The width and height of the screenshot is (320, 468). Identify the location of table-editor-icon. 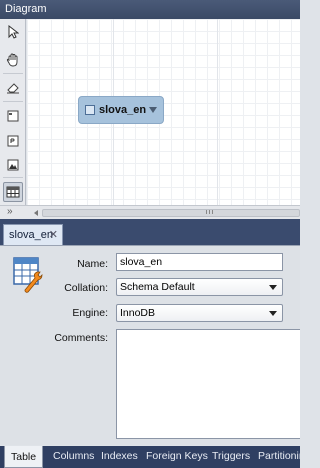
(28, 275).